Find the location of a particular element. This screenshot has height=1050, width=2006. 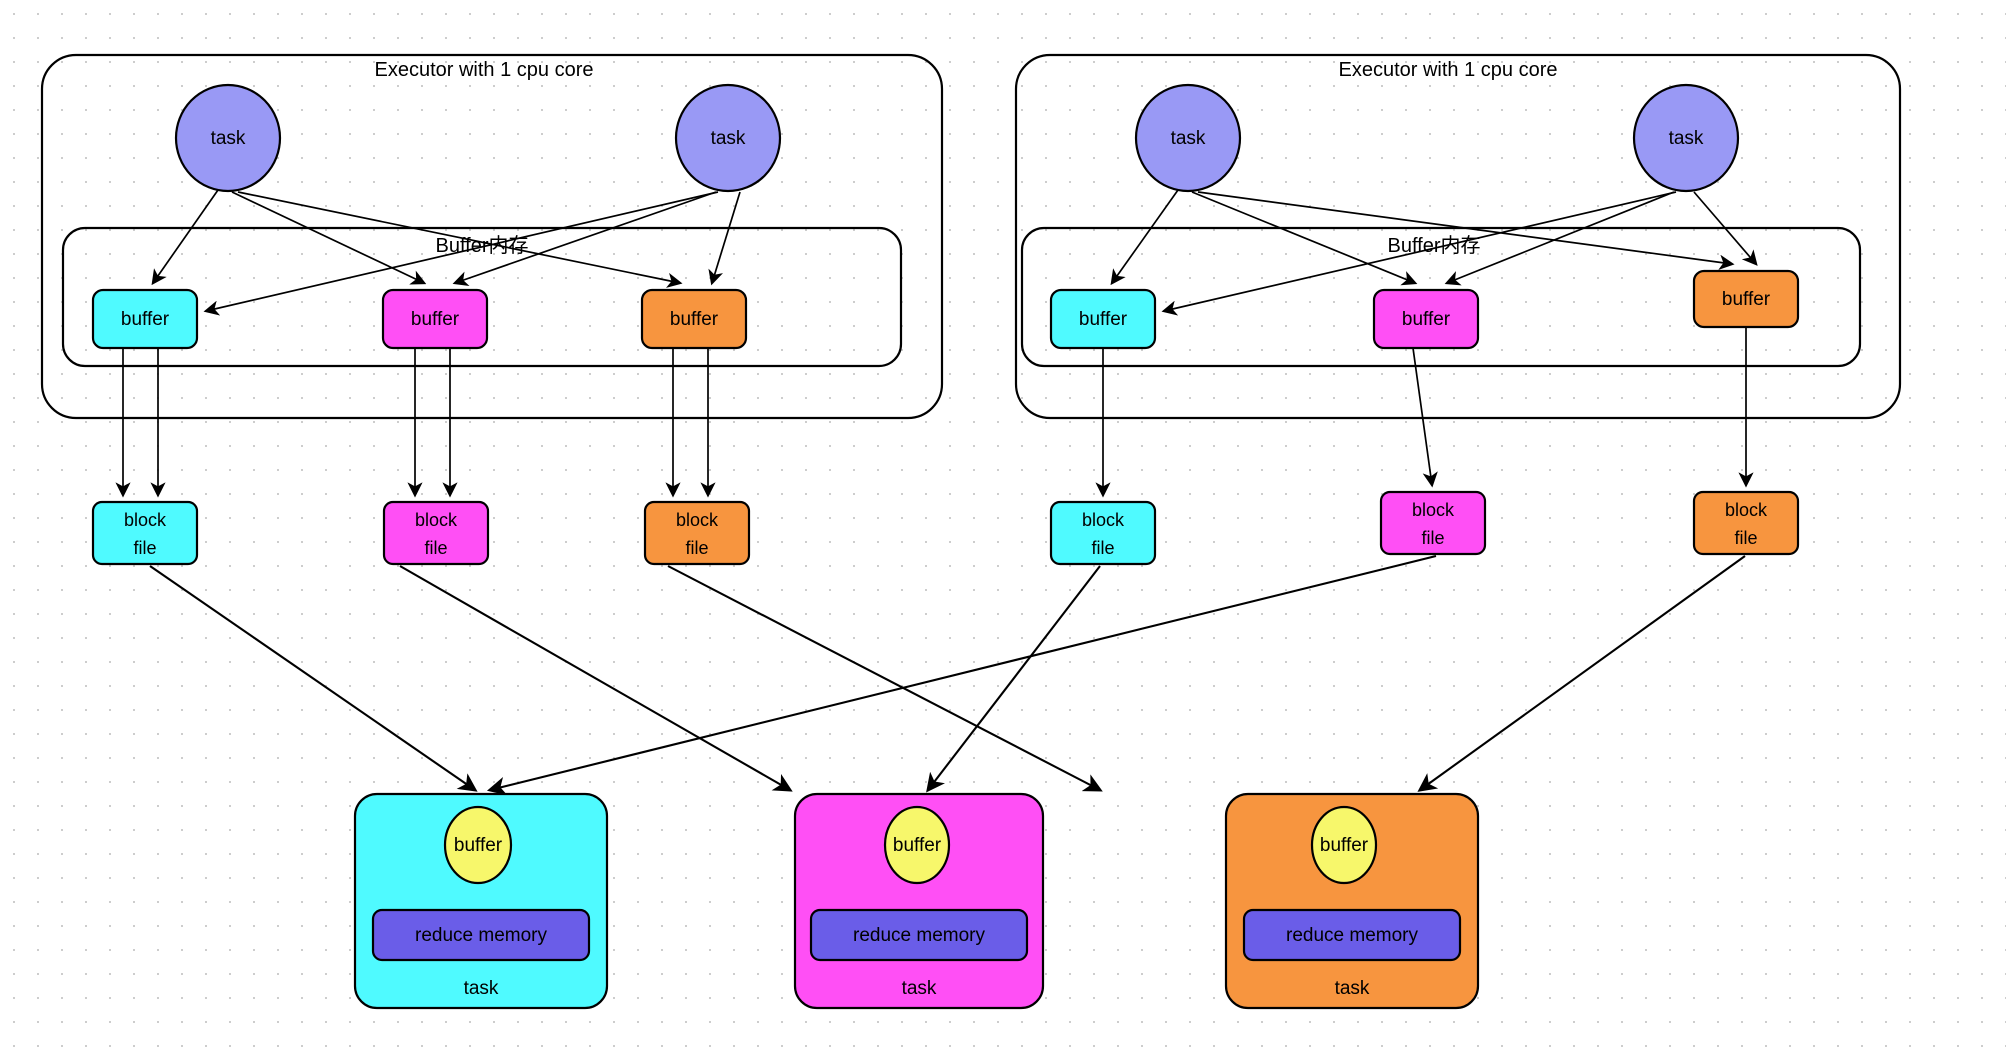

exec-right-buffer-orange-label: buffer is located at coordinates (1746, 299).